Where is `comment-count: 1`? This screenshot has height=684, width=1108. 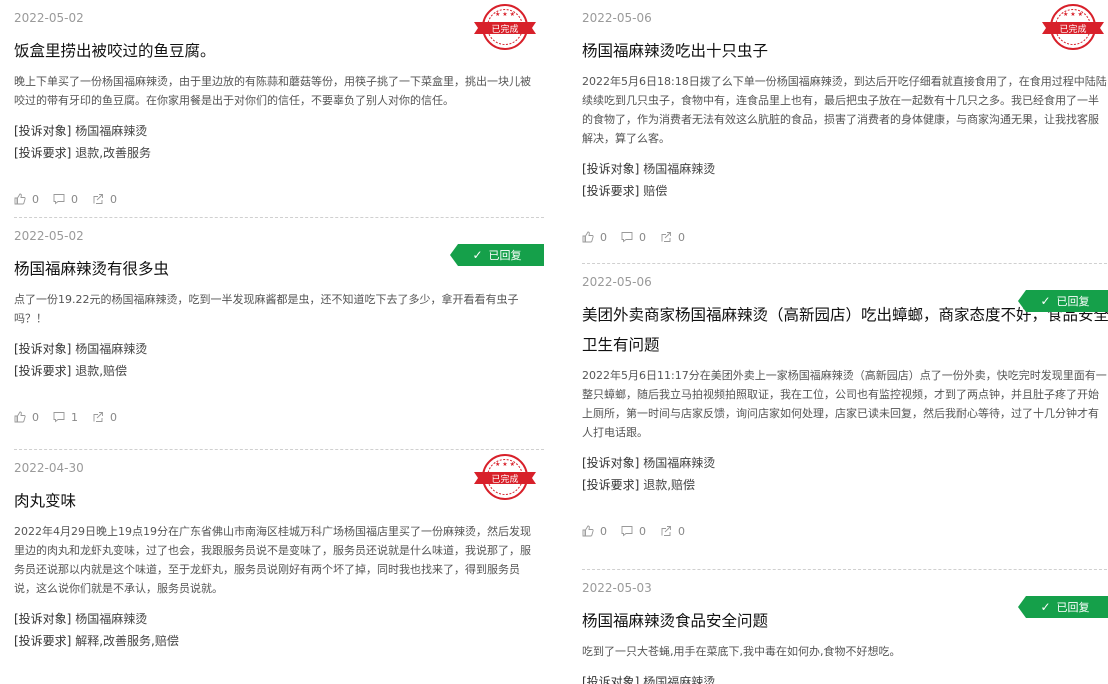 comment-count: 1 is located at coordinates (74, 417).